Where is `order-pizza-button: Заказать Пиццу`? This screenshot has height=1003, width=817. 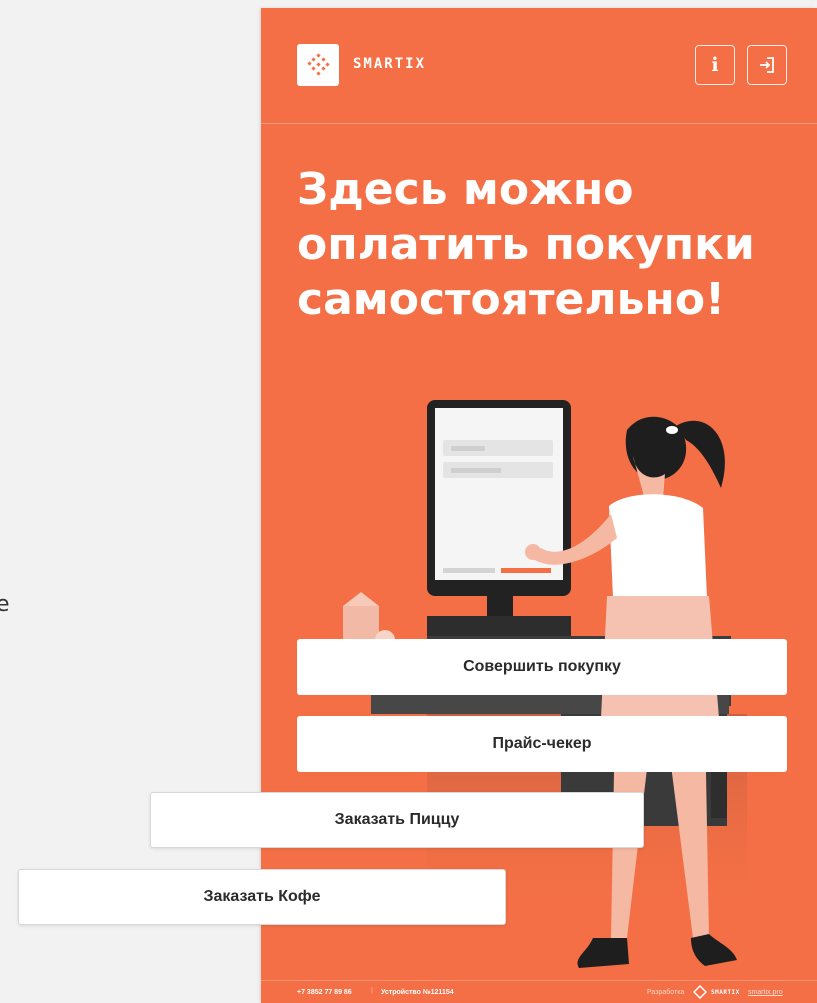 order-pizza-button: Заказать Пиццу is located at coordinates (397, 820).